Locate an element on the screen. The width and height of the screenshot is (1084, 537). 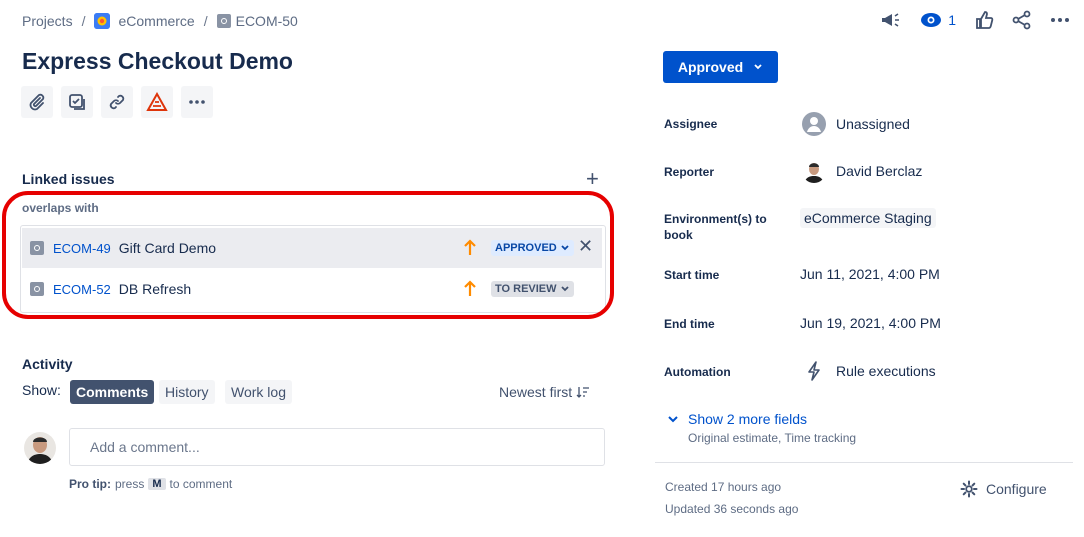
sort-desc-icon is located at coordinates (583, 392).